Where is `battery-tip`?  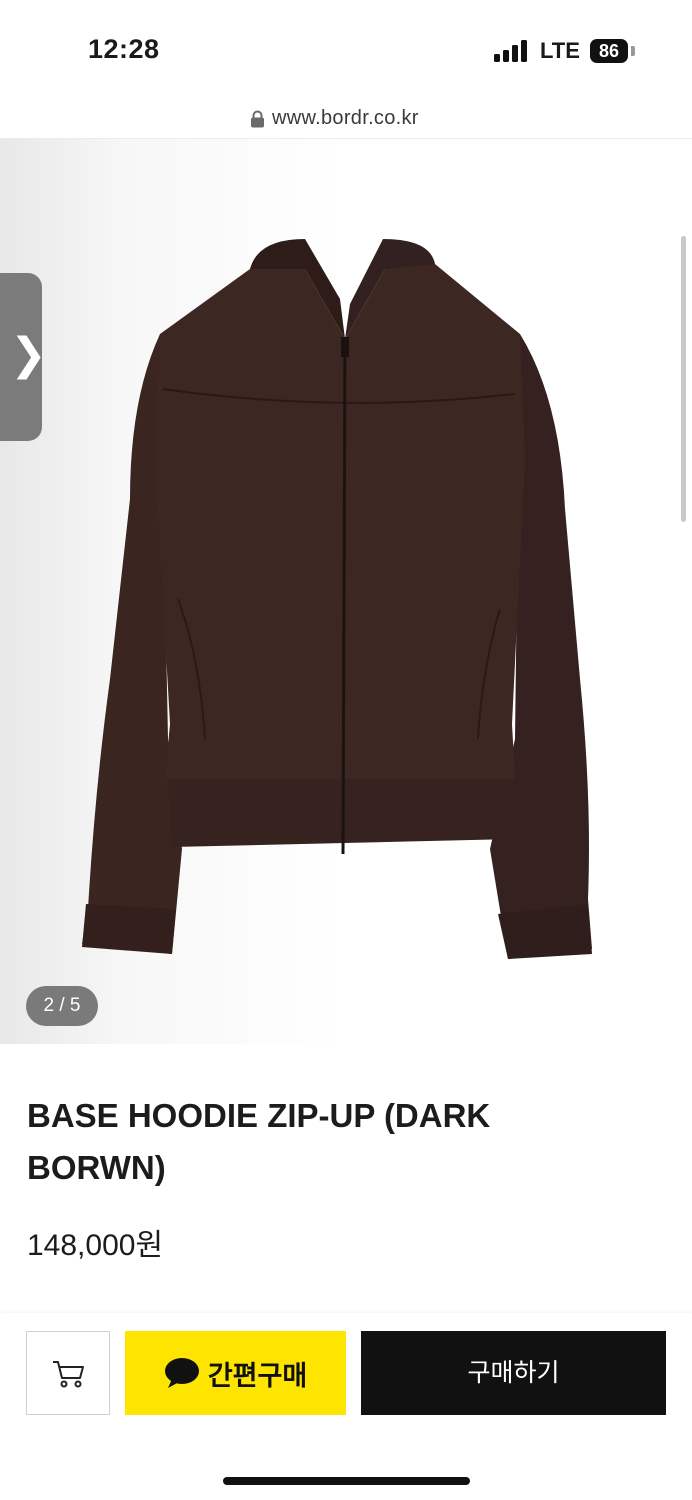 battery-tip is located at coordinates (633, 51).